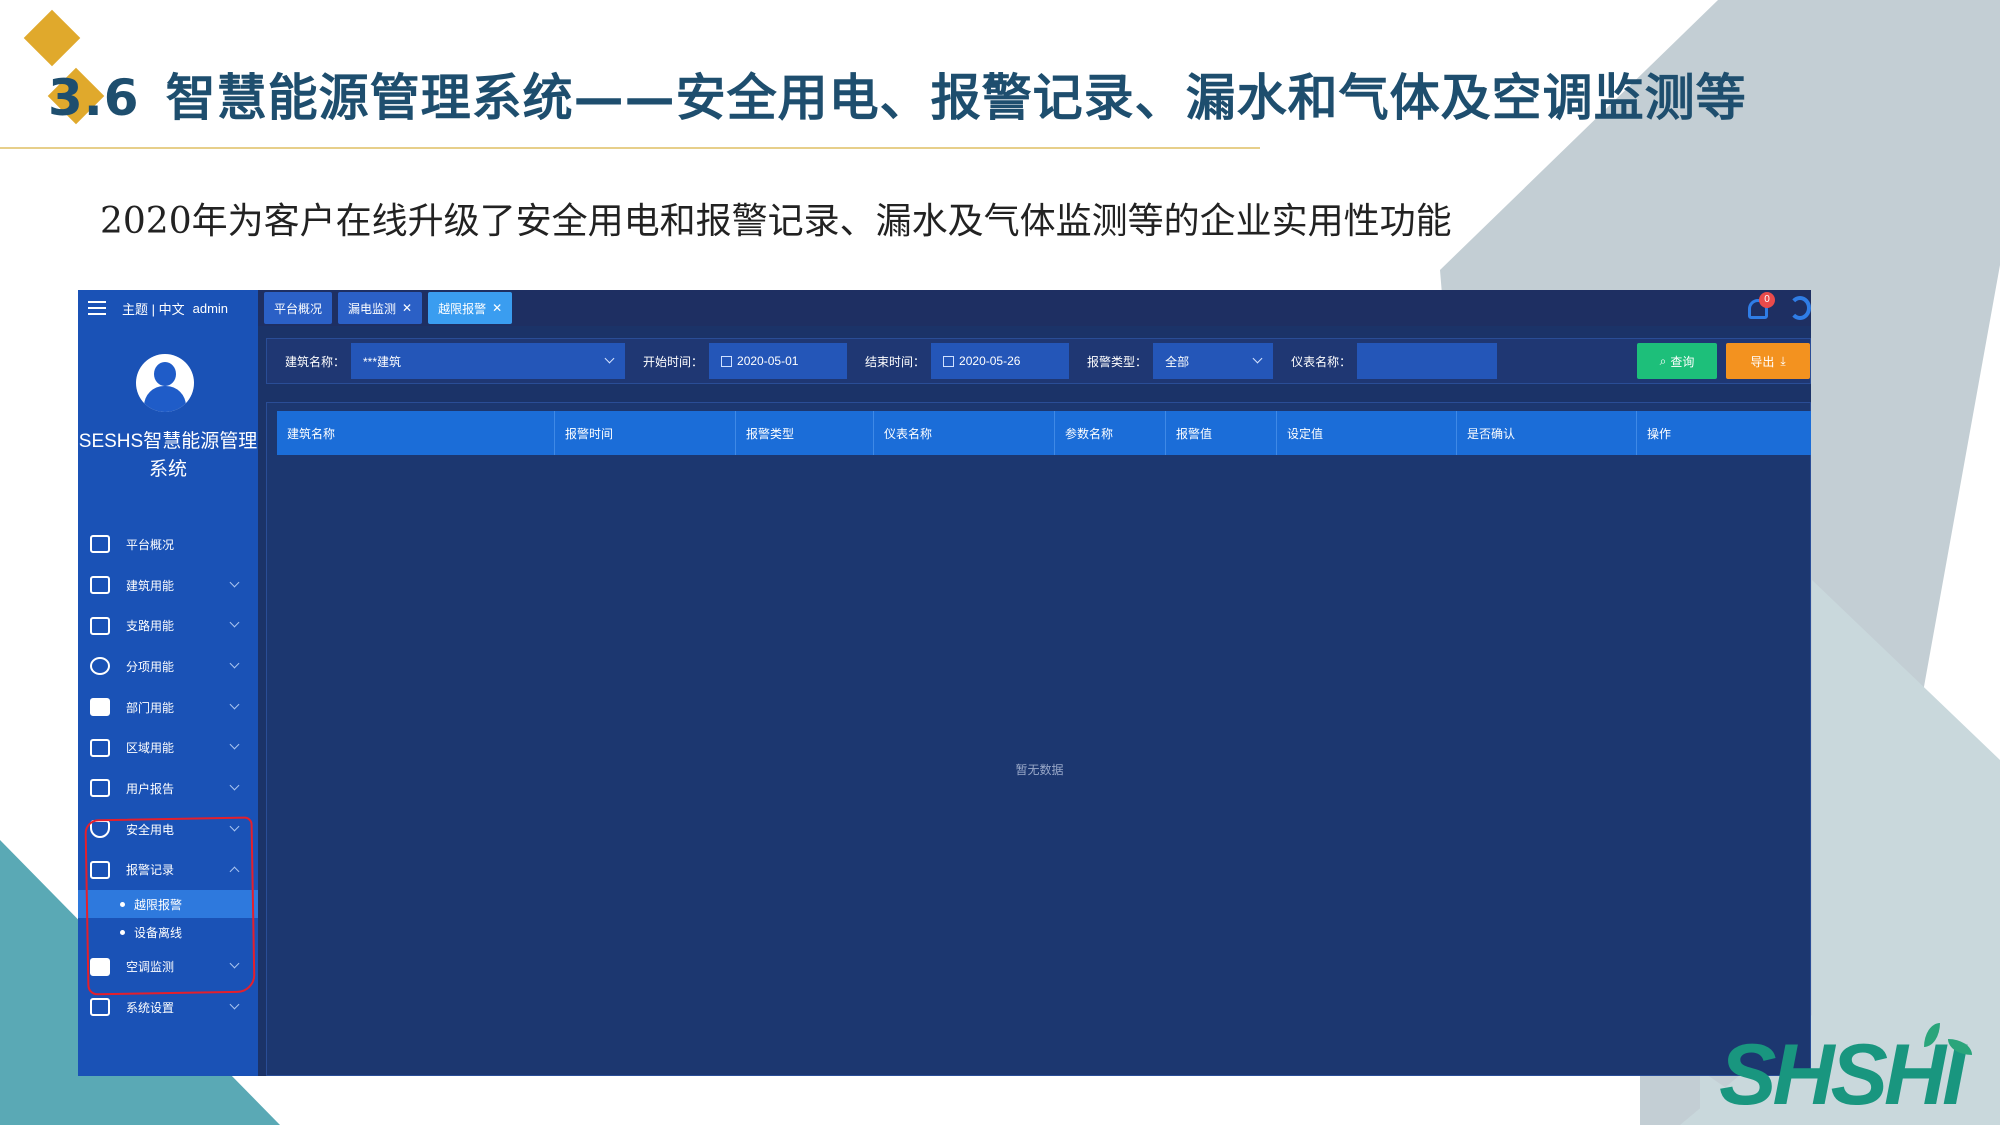 The width and height of the screenshot is (2000, 1125). What do you see at coordinates (382, 361) in the screenshot?
I see `building-value: ***建筑` at bounding box center [382, 361].